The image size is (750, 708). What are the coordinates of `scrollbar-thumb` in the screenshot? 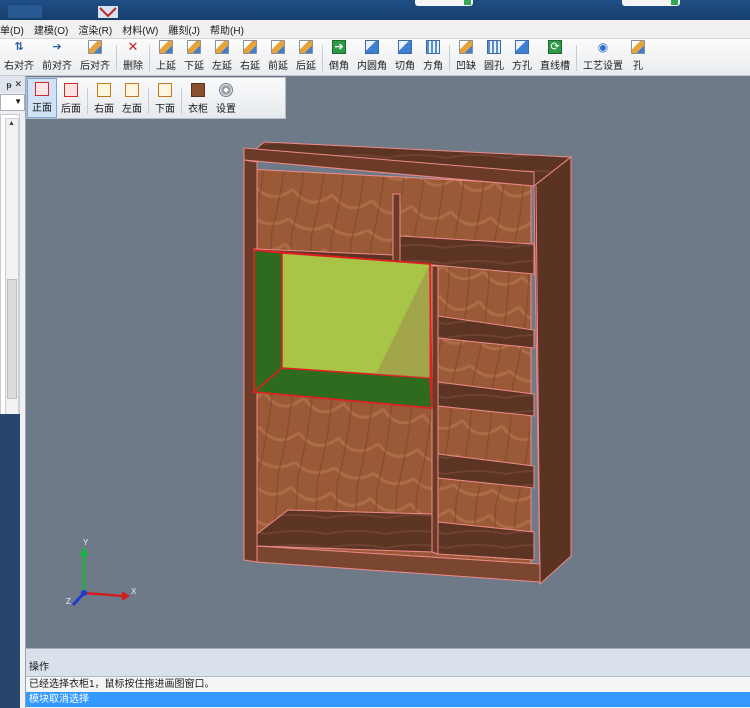 It's located at (12, 339).